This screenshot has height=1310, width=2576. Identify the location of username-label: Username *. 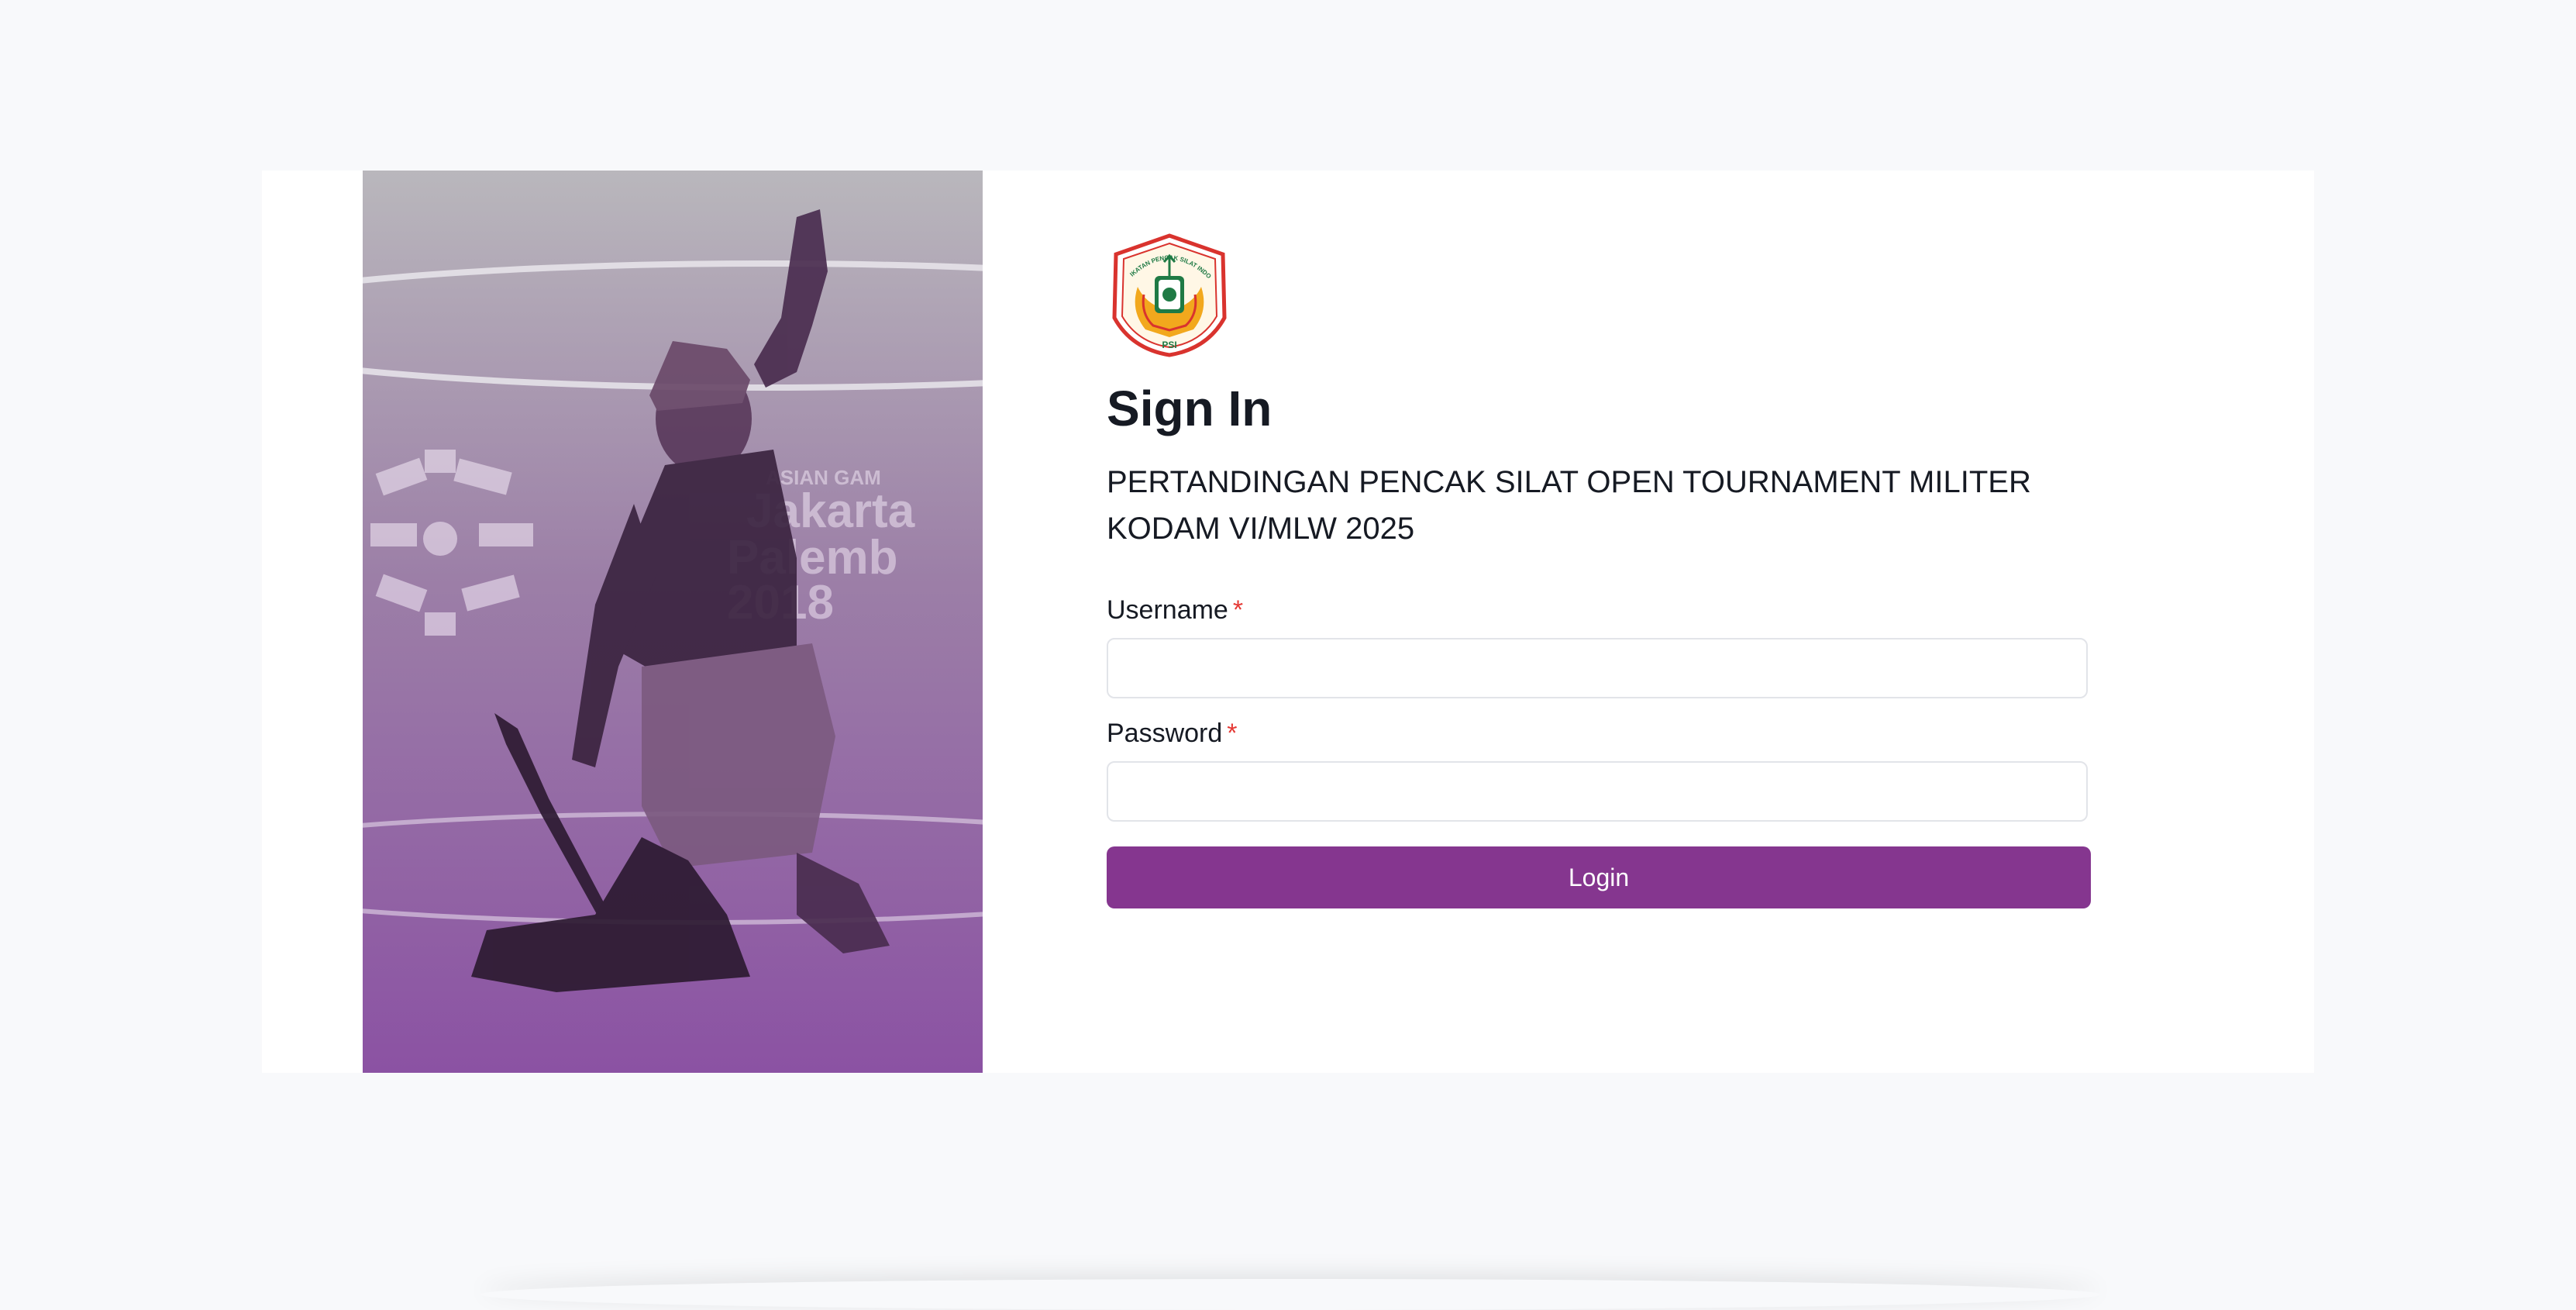
(1599, 610).